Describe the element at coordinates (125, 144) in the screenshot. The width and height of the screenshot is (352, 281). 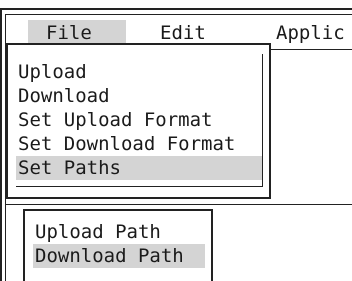
I see `menu-item-set-download-format: Set Download Format` at that location.